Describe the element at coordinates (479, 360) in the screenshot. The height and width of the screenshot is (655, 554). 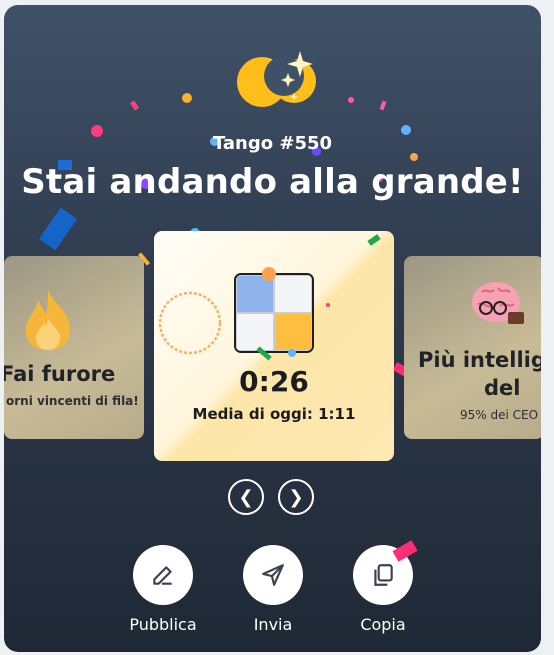
I see `ceo-title: Più intellige` at that location.